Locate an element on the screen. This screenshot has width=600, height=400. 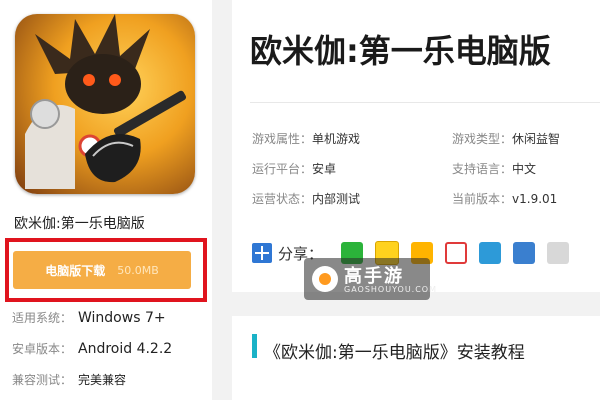
attr-language: 支持语言：中文 is located at coordinates (494, 168).